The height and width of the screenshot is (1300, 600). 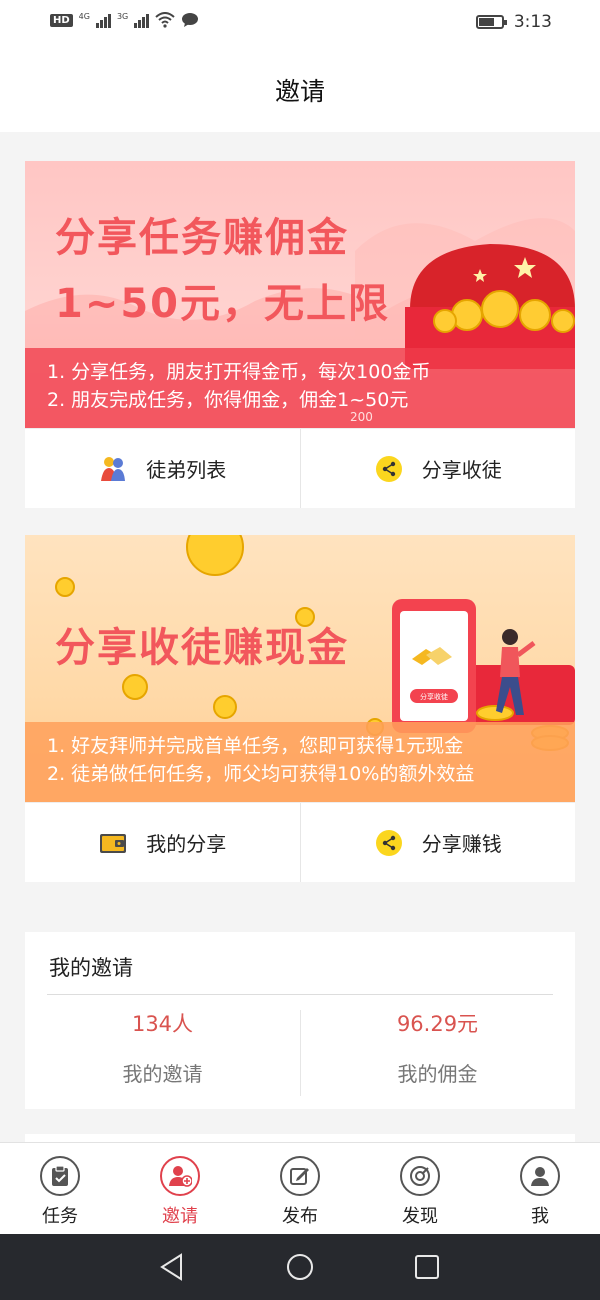 I want to click on share-recruit-label: 分享收徒, so click(x=461, y=470).